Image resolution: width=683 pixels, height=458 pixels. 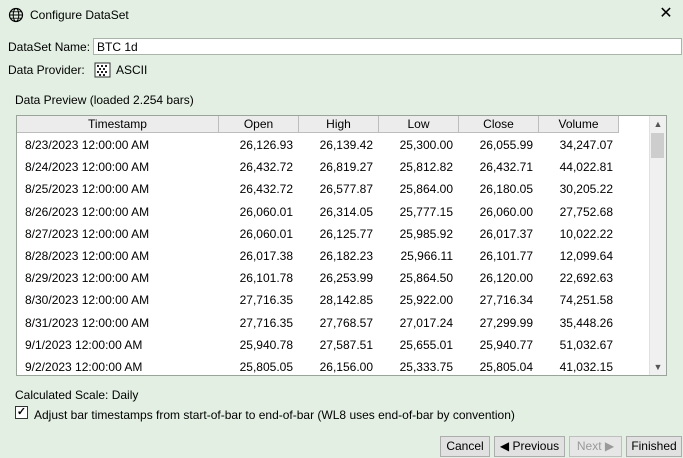 What do you see at coordinates (346, 167) in the screenshot?
I see `cell-high: 26,819.27` at bounding box center [346, 167].